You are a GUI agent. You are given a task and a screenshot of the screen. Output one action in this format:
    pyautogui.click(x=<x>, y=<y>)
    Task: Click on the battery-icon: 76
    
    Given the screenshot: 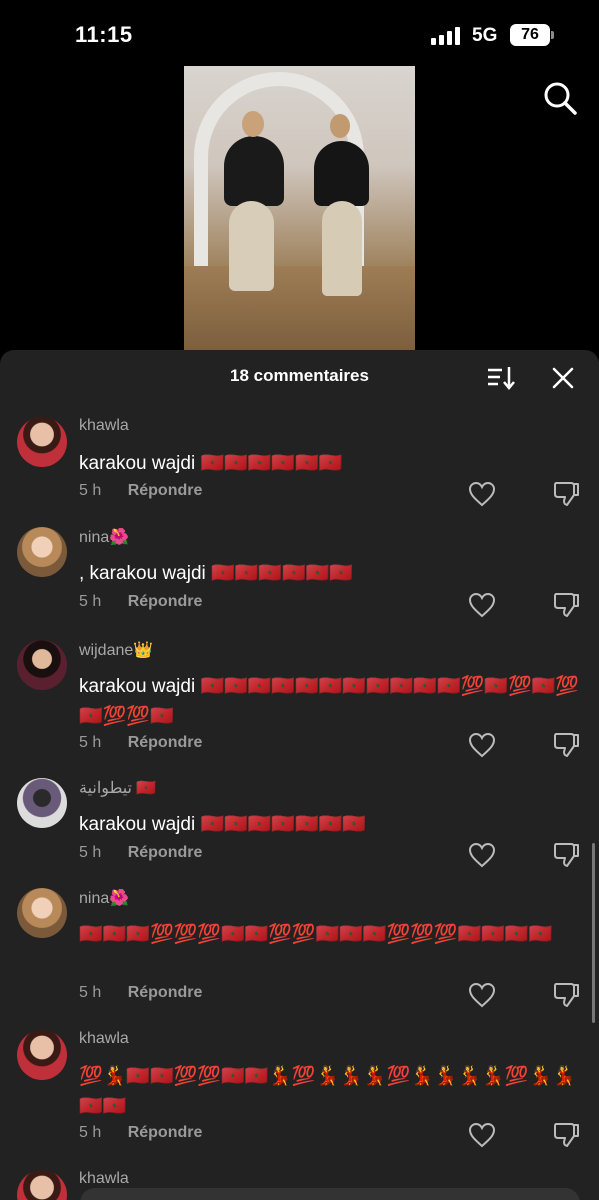 What is the action you would take?
    pyautogui.click(x=530, y=35)
    